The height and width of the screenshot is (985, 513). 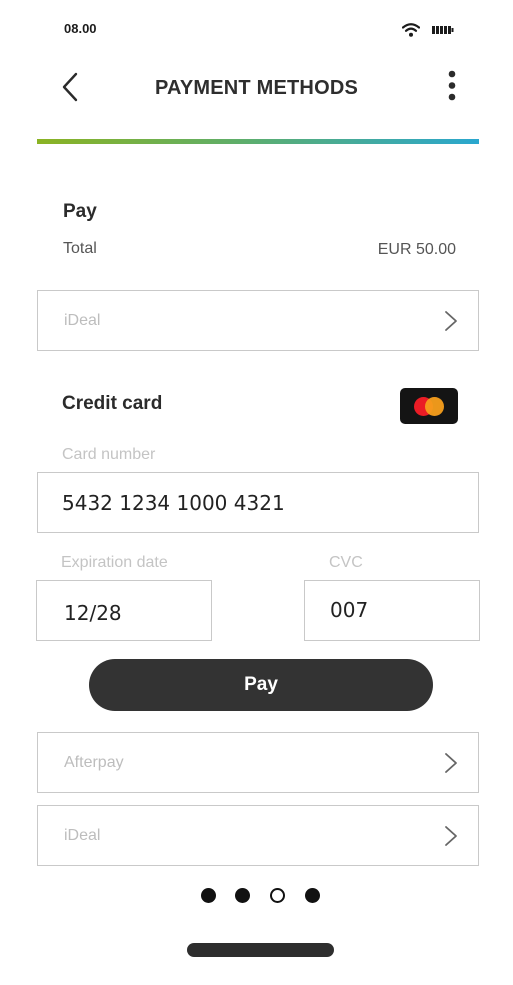 I want to click on status-time: 08.00, so click(x=80, y=28).